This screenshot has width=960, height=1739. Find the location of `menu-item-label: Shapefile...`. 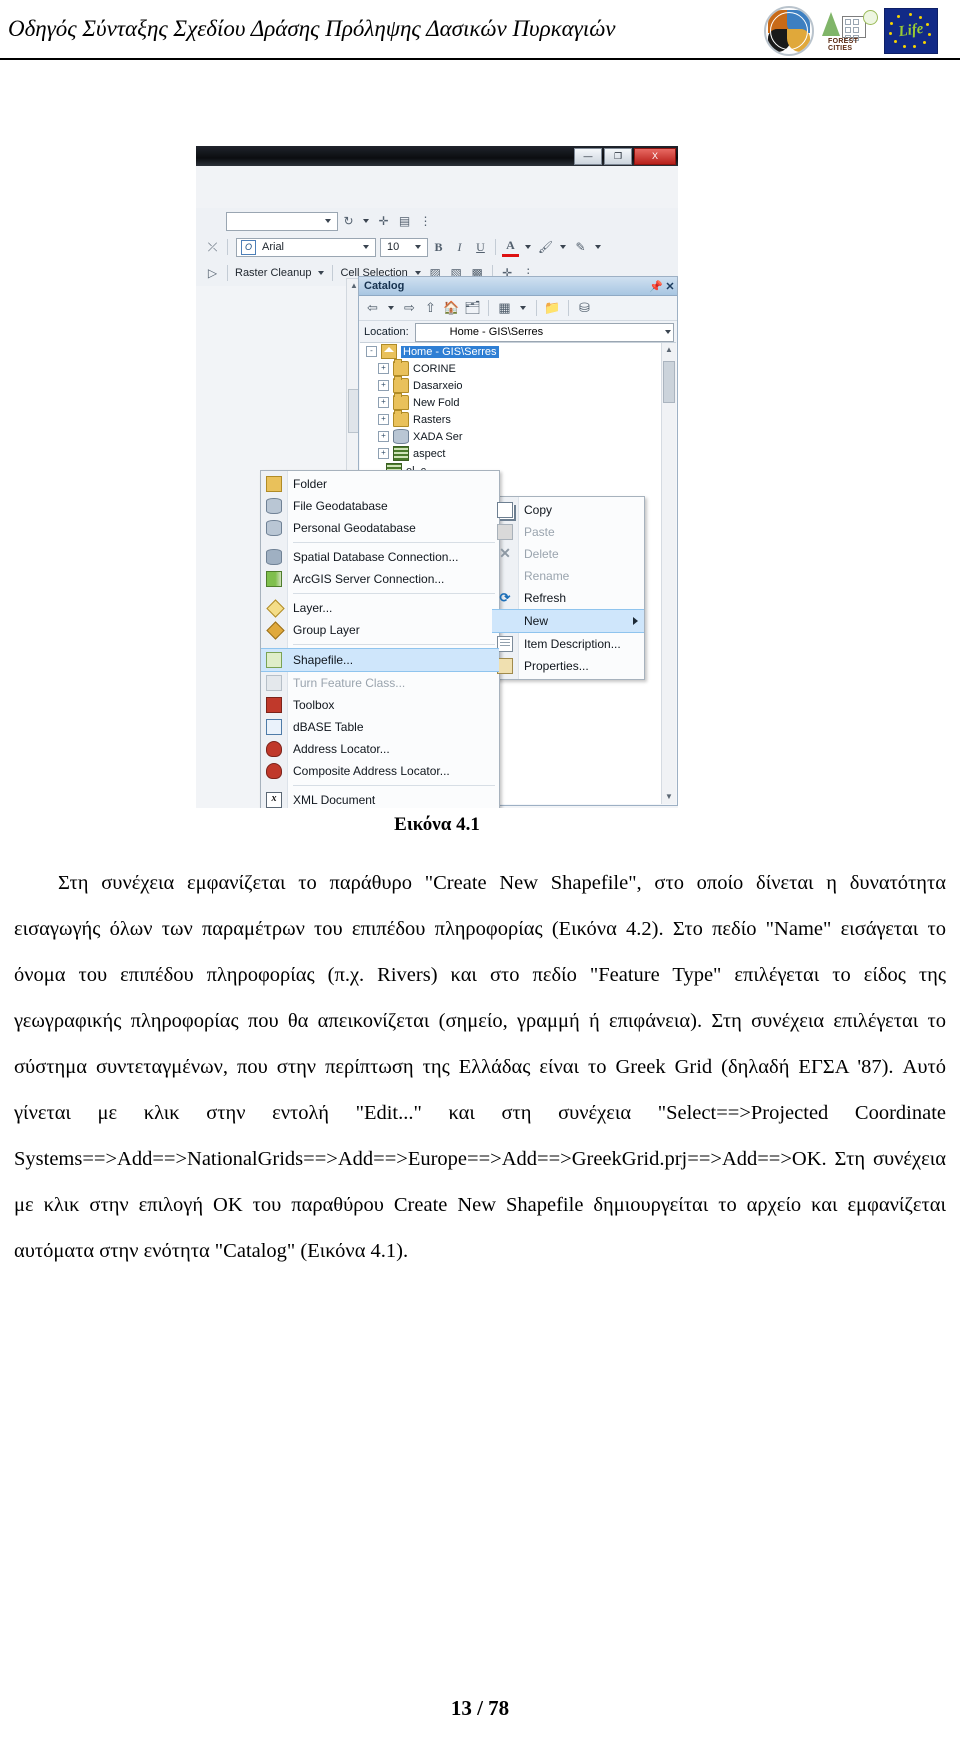

menu-item-label: Shapefile... is located at coordinates (323, 660).